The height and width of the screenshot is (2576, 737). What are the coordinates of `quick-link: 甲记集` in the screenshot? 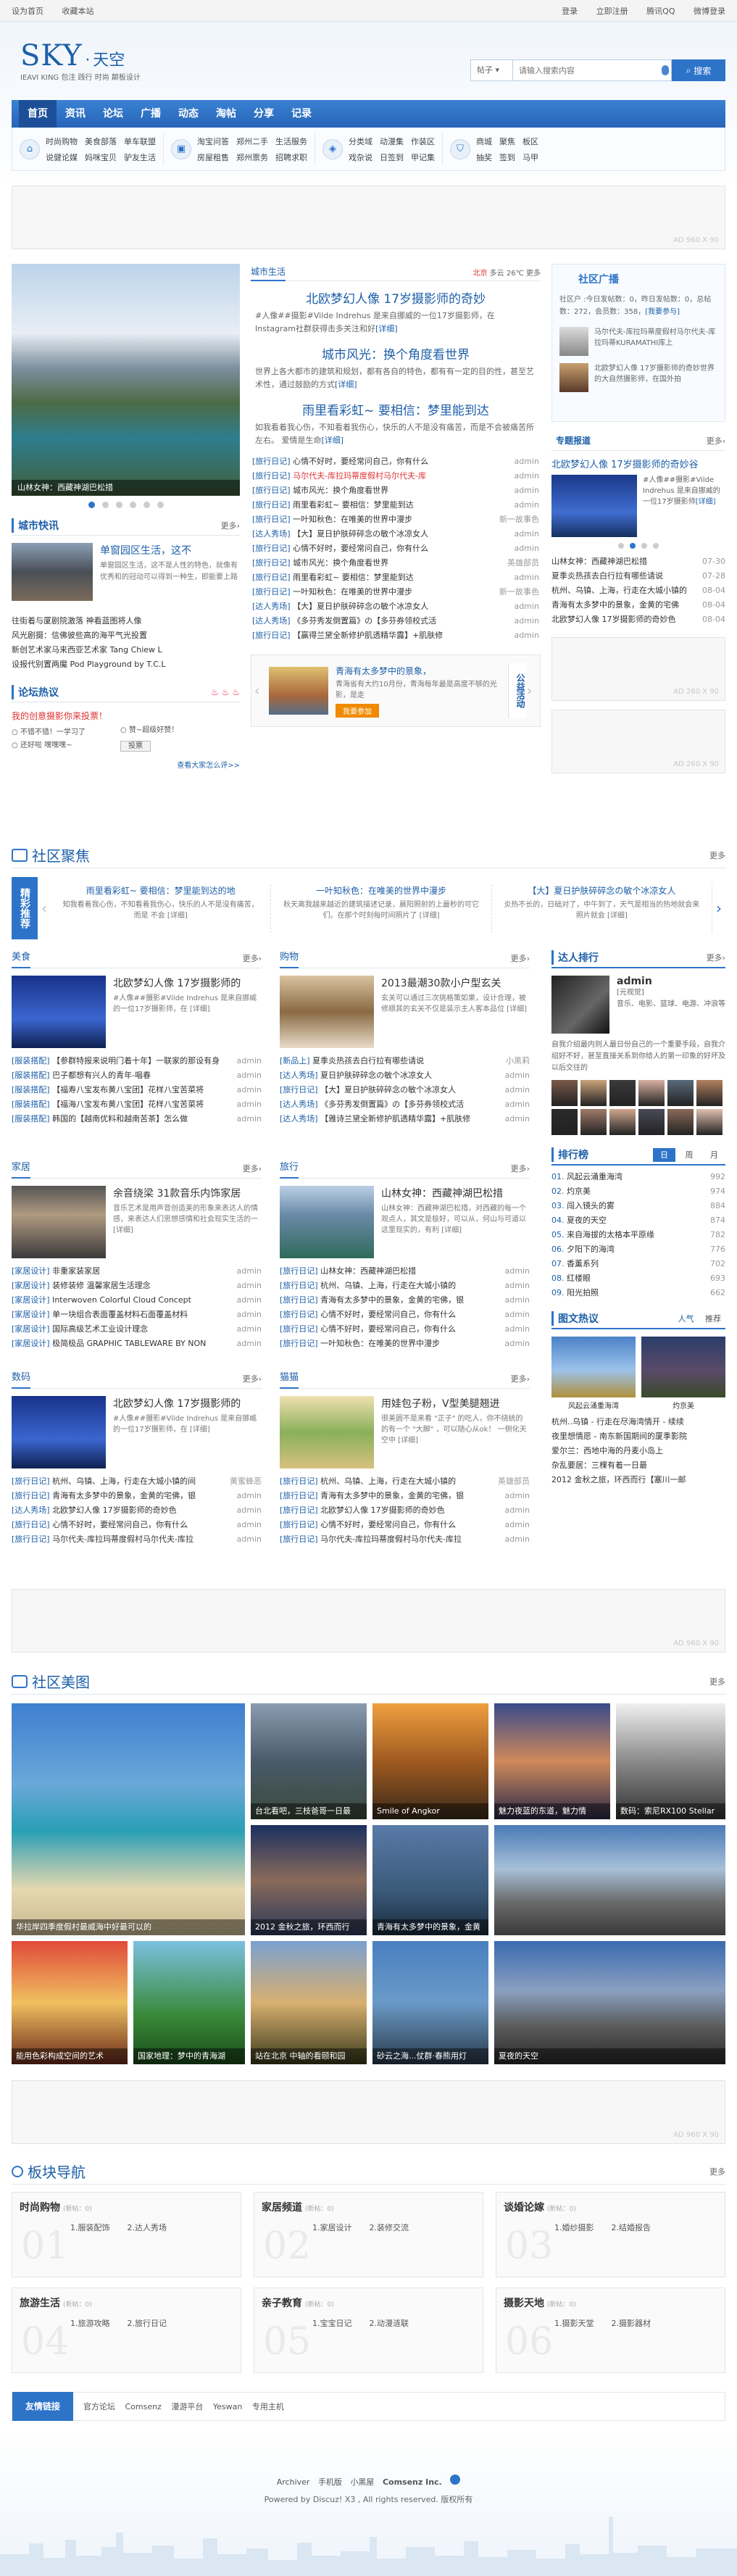 It's located at (423, 157).